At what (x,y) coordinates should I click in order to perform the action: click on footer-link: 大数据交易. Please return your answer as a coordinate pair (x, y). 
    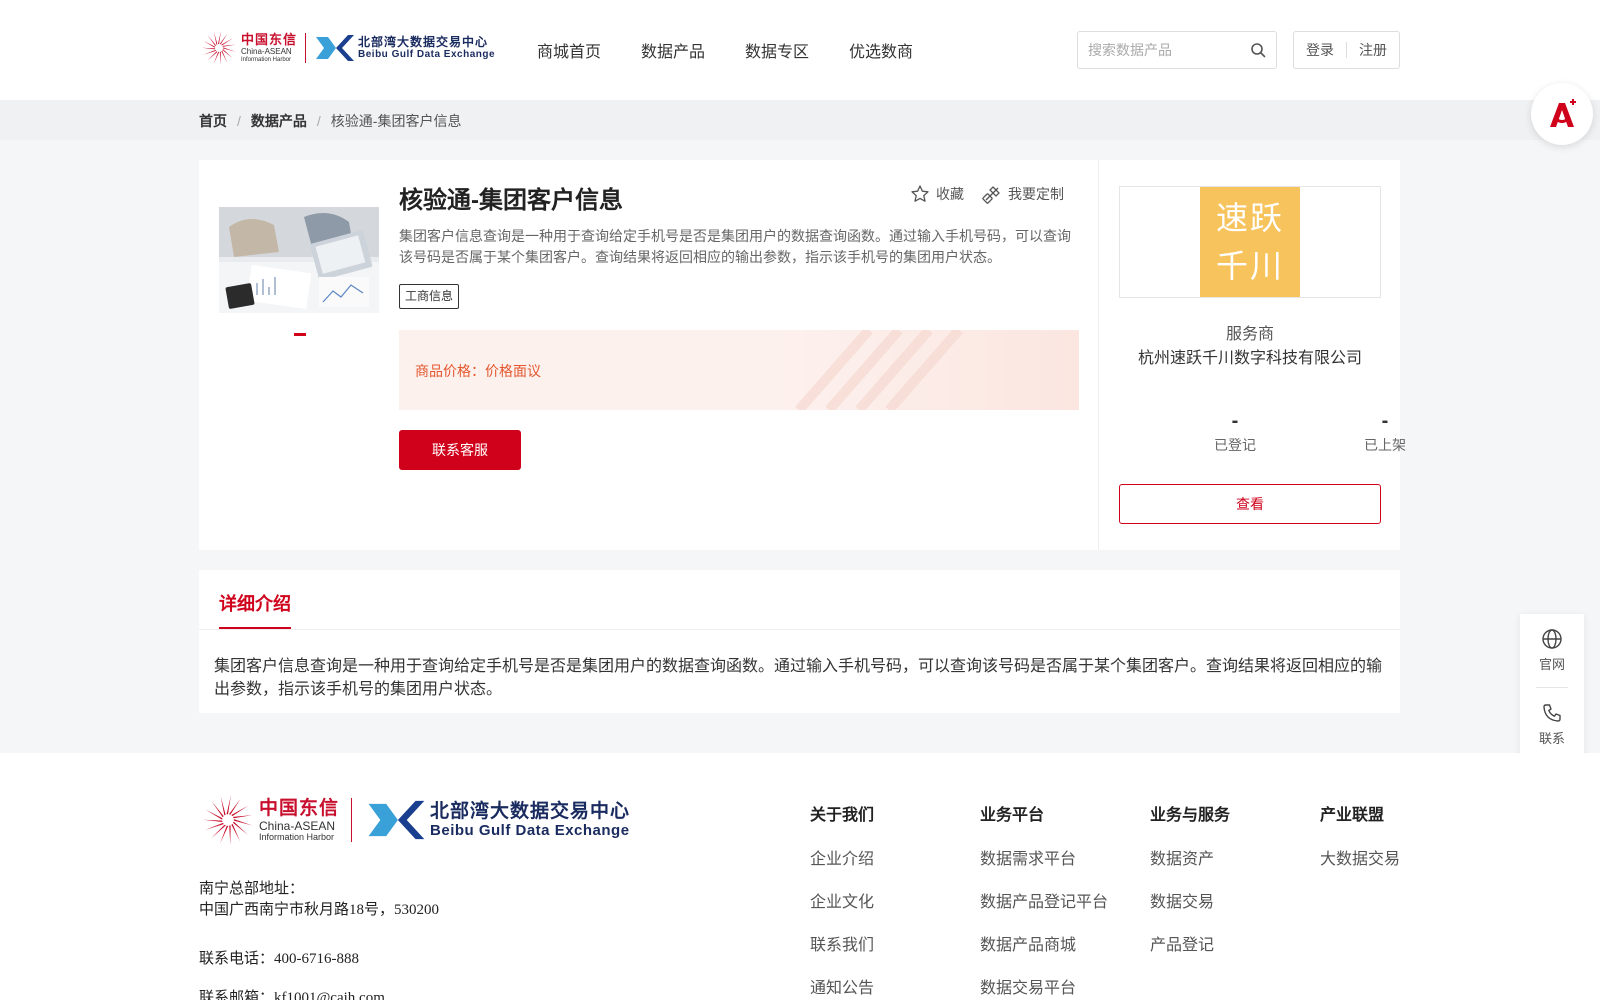
    Looking at the image, I should click on (1360, 857).